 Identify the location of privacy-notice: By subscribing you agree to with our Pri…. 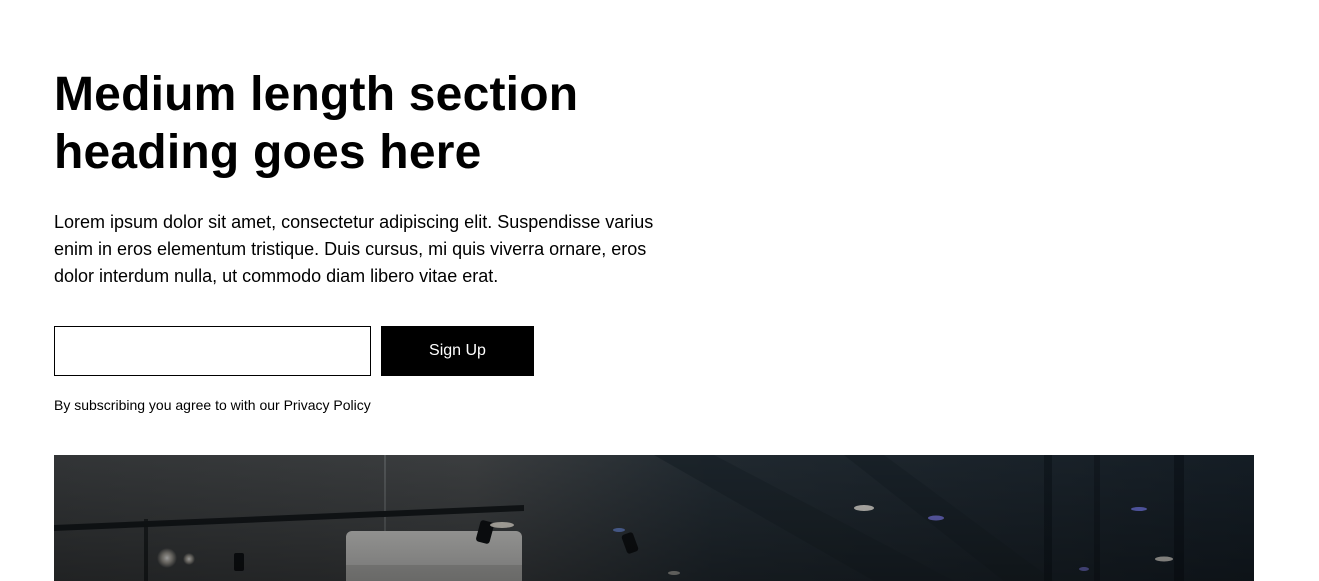
(364, 405).